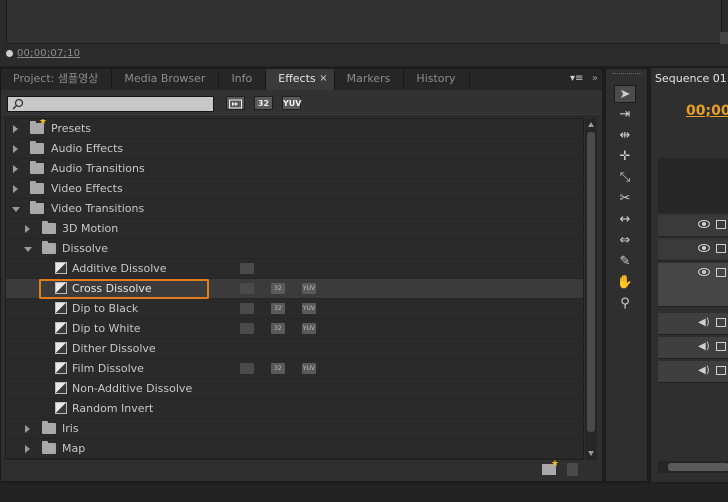  Describe the element at coordinates (114, 348) in the screenshot. I see `tree-label: Dither Dissolve` at that location.